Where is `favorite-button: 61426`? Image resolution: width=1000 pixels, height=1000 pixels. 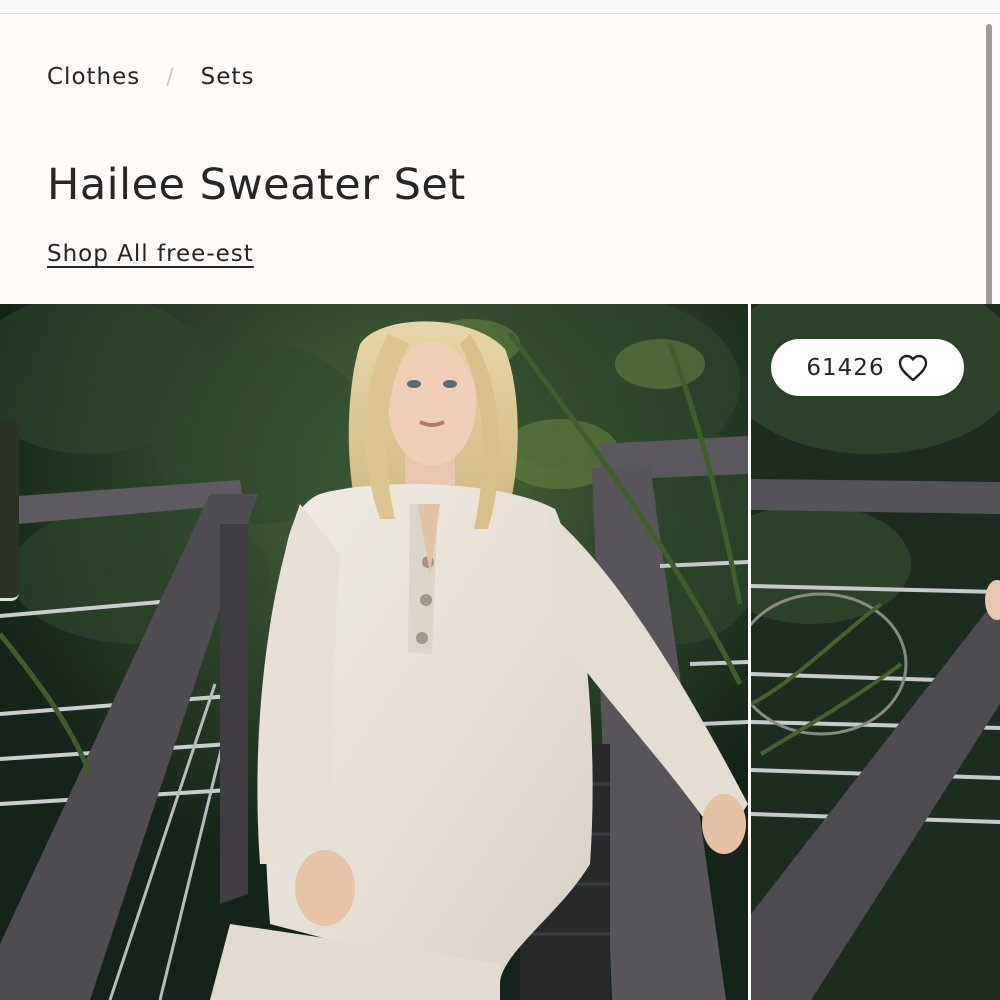
favorite-button: 61426 is located at coordinates (867, 367).